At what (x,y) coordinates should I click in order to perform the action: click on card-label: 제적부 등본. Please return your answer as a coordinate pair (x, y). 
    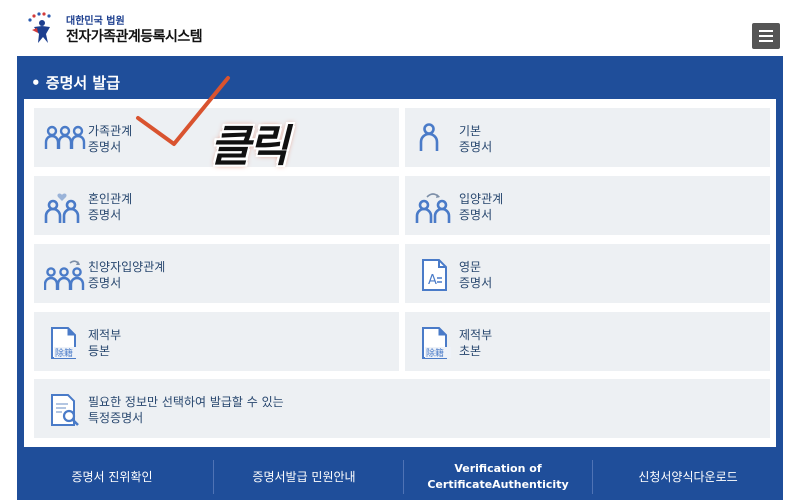
    Looking at the image, I should click on (105, 343).